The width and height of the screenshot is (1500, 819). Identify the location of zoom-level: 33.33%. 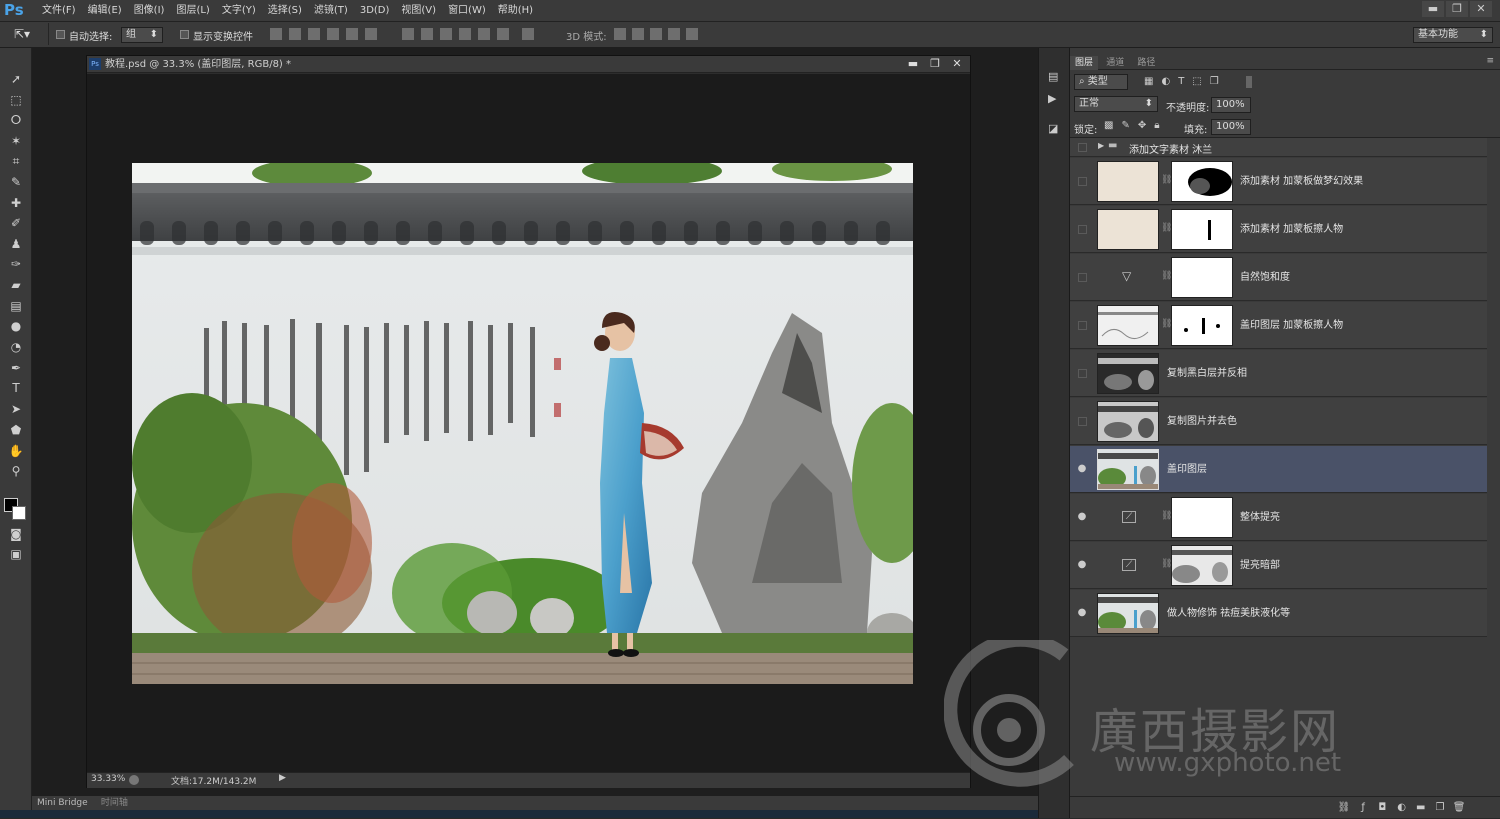
(108, 779).